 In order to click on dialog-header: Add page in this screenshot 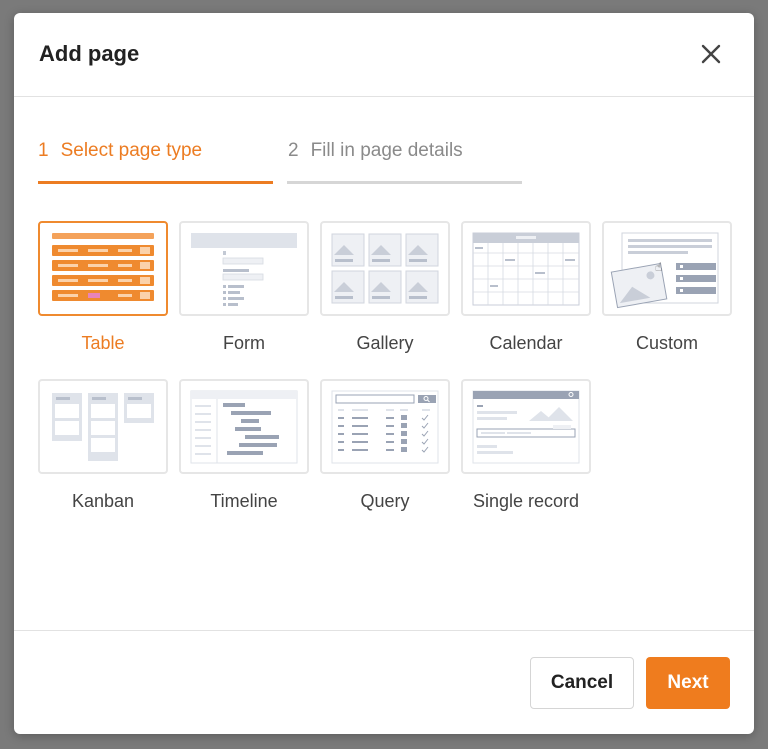, I will do `click(384, 55)`.